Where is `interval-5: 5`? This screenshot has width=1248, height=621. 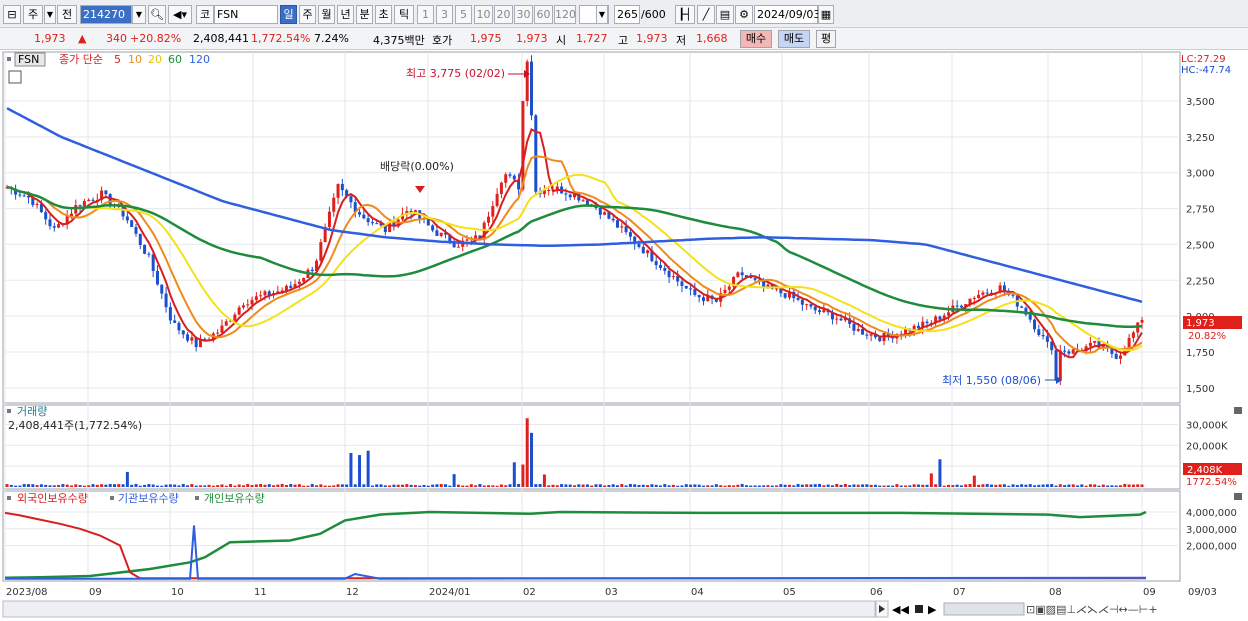 interval-5: 5 is located at coordinates (463, 14).